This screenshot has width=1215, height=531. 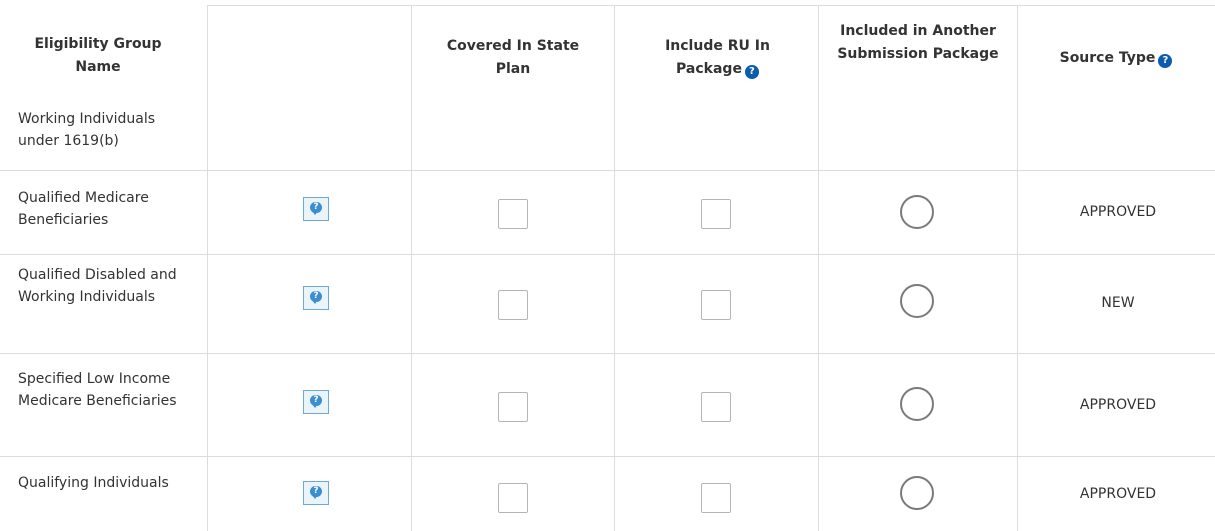 What do you see at coordinates (87, 130) in the screenshot?
I see `section-label: Working Individuals under 1619(b)` at bounding box center [87, 130].